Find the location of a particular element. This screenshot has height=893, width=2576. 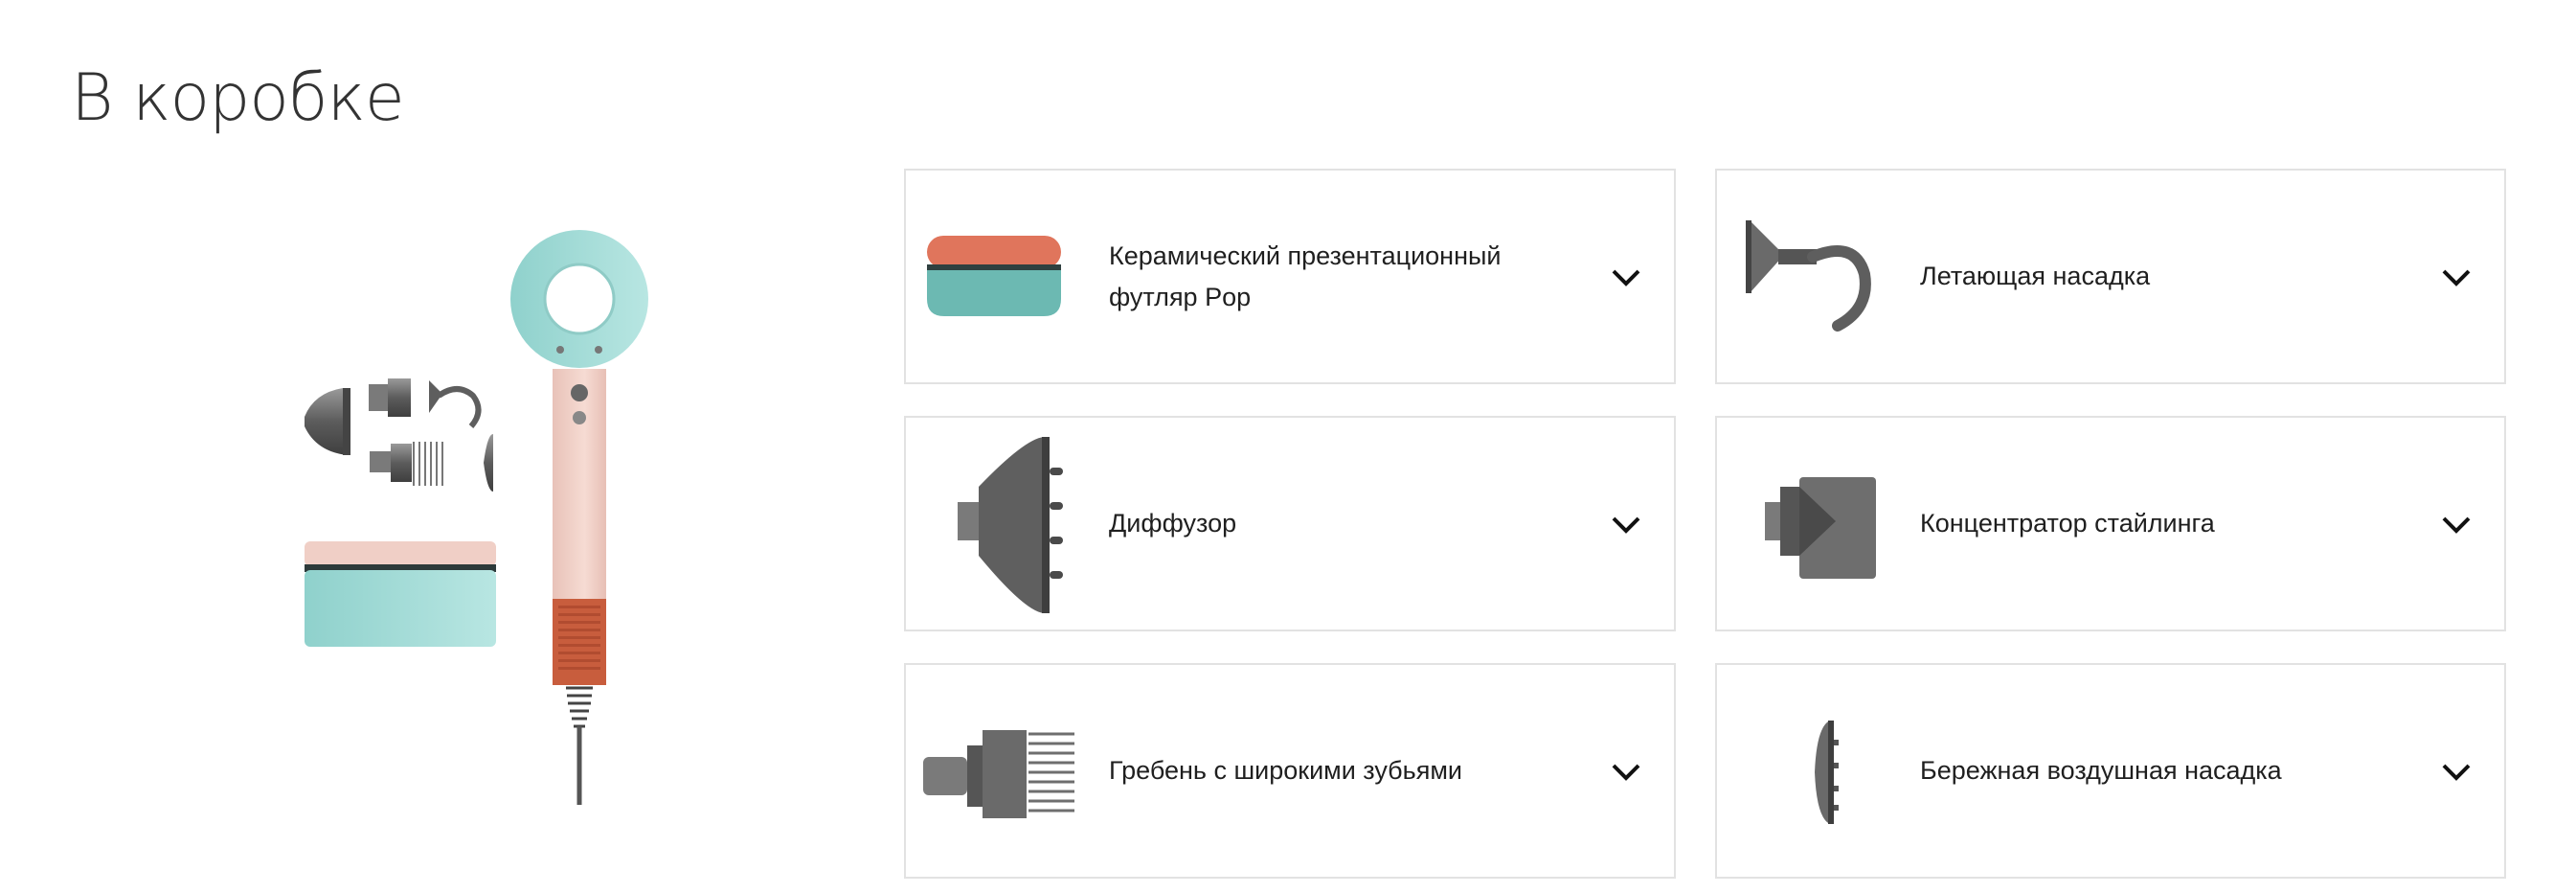

wide-tooth-comb-icon is located at coordinates (998, 774).